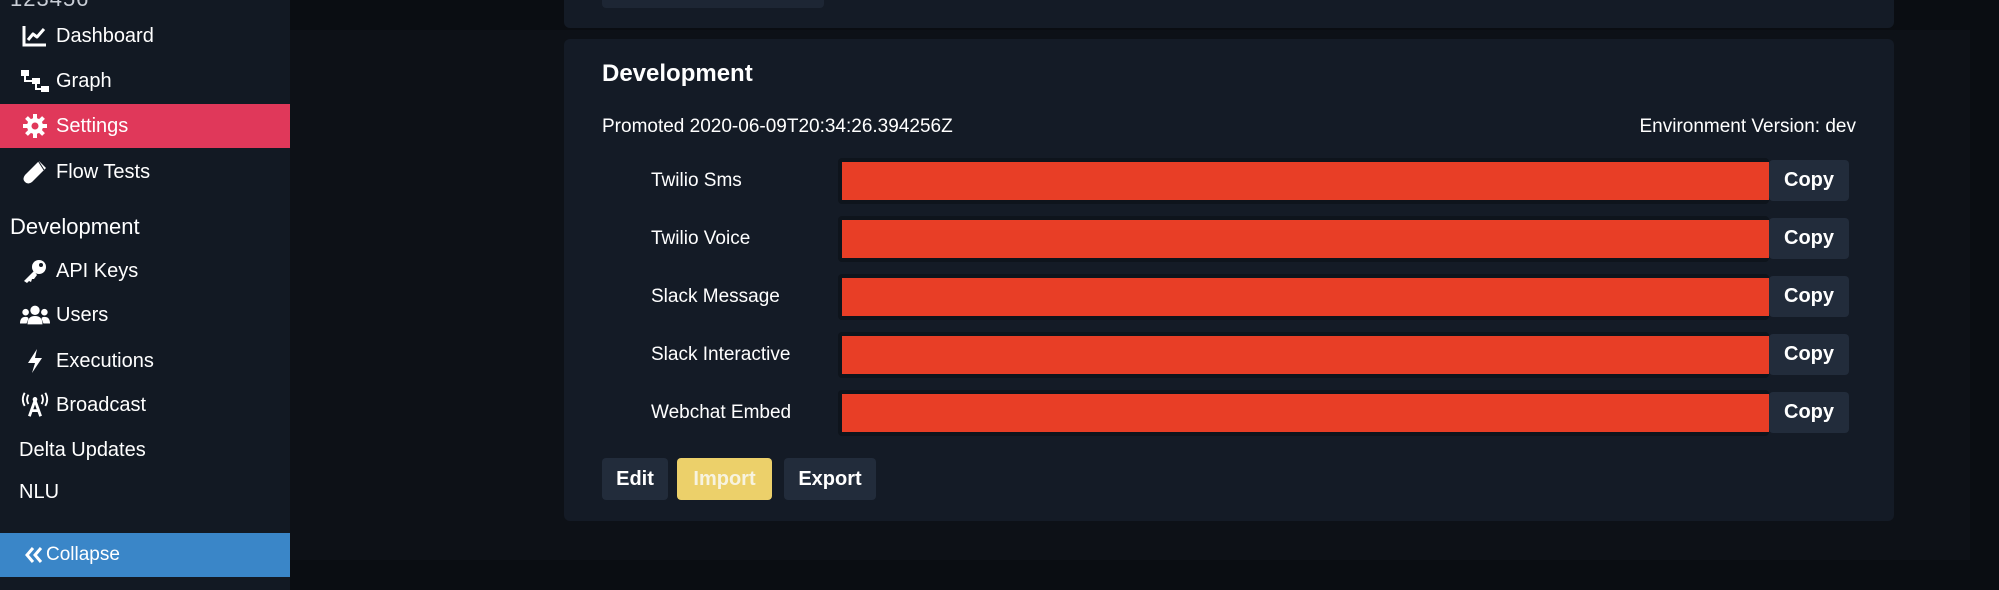  I want to click on key-row: Twilio Sms Copy, so click(1229, 181).